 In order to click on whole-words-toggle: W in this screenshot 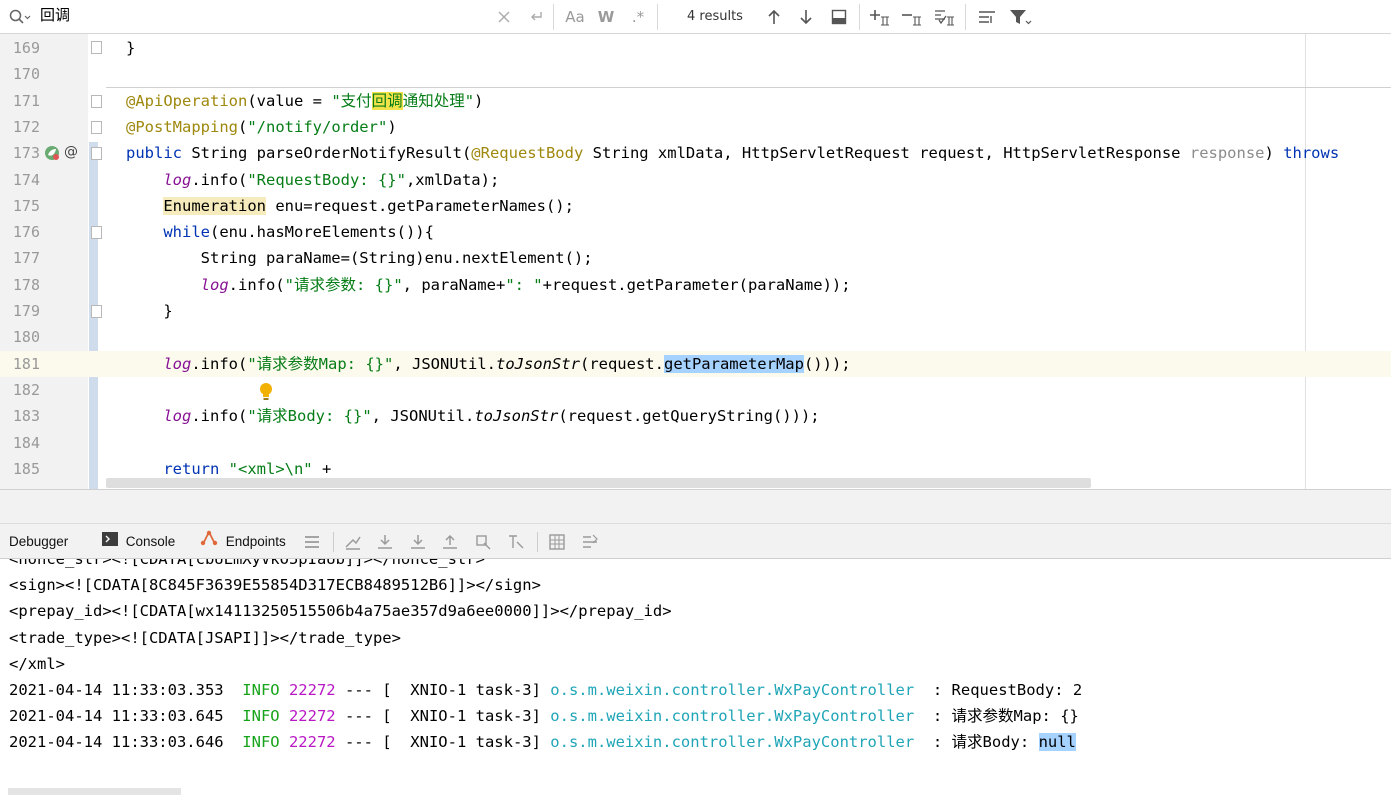, I will do `click(606, 17)`.